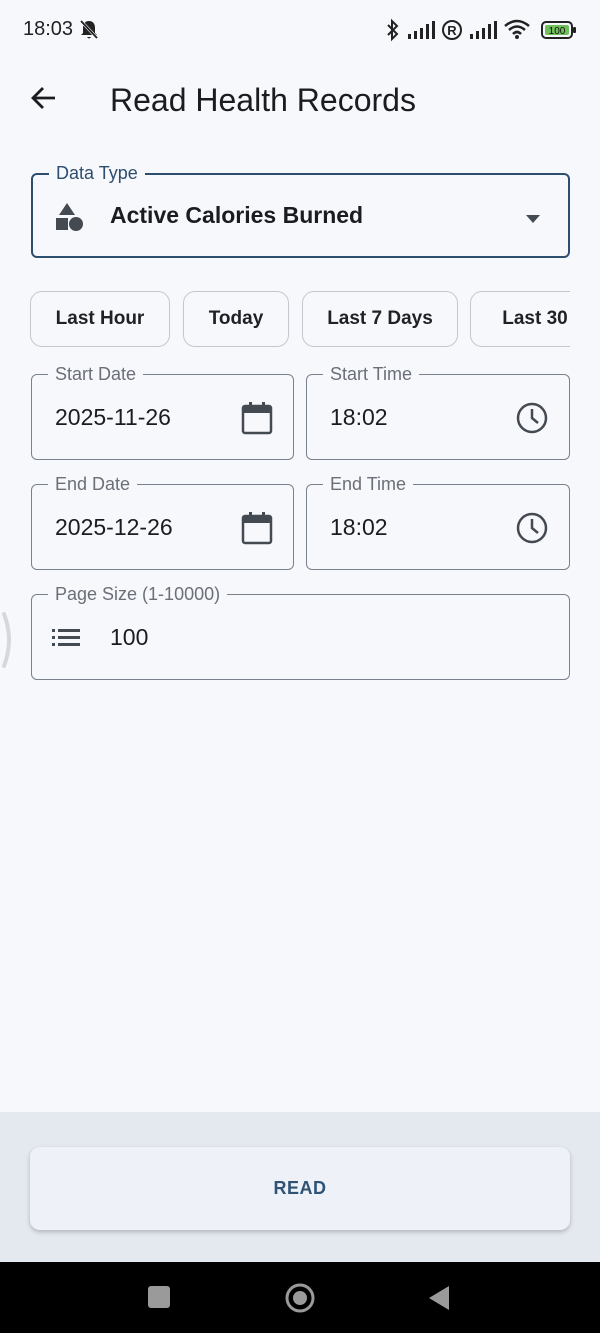 This screenshot has height=1333, width=600. What do you see at coordinates (113, 417) in the screenshot?
I see `start-date-value: 2025-11-26` at bounding box center [113, 417].